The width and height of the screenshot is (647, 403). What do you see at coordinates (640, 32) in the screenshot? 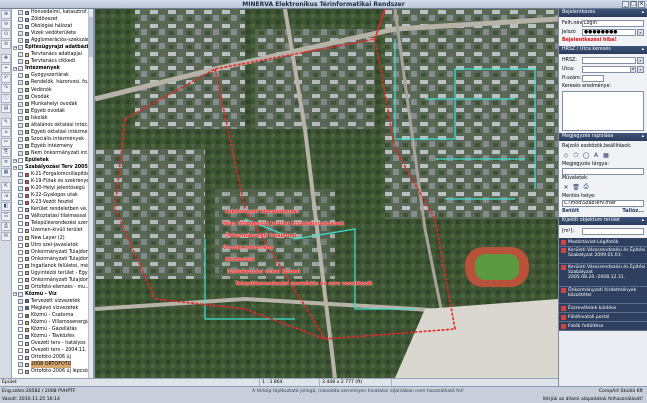
I see `login-button: »` at bounding box center [640, 32].